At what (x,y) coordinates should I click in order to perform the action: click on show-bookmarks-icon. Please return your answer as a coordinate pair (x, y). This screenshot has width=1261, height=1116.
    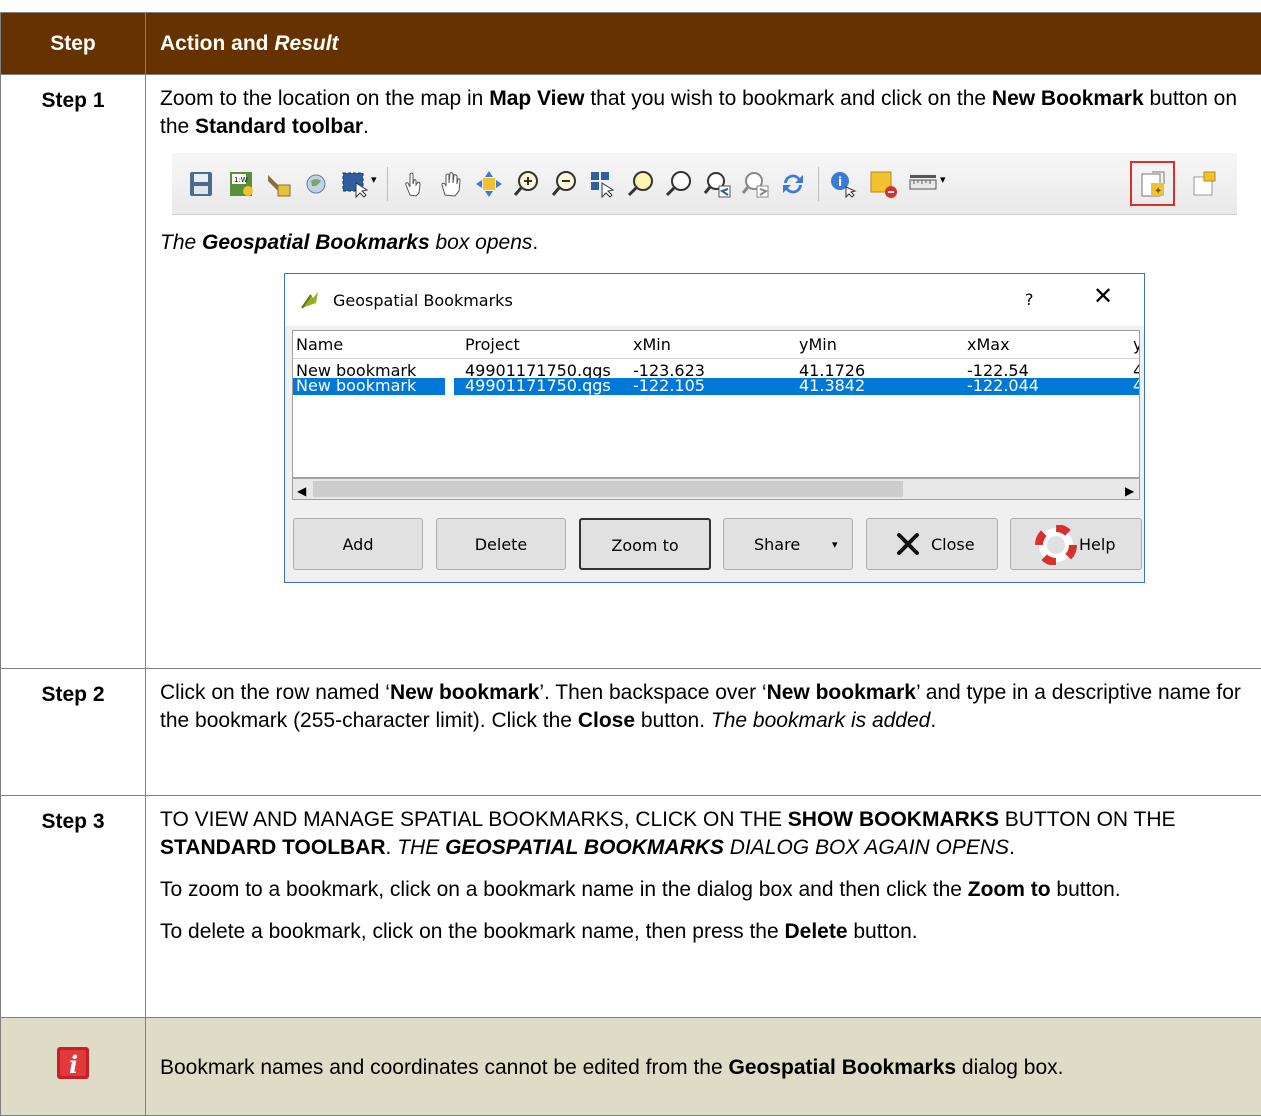
    Looking at the image, I should click on (1205, 184).